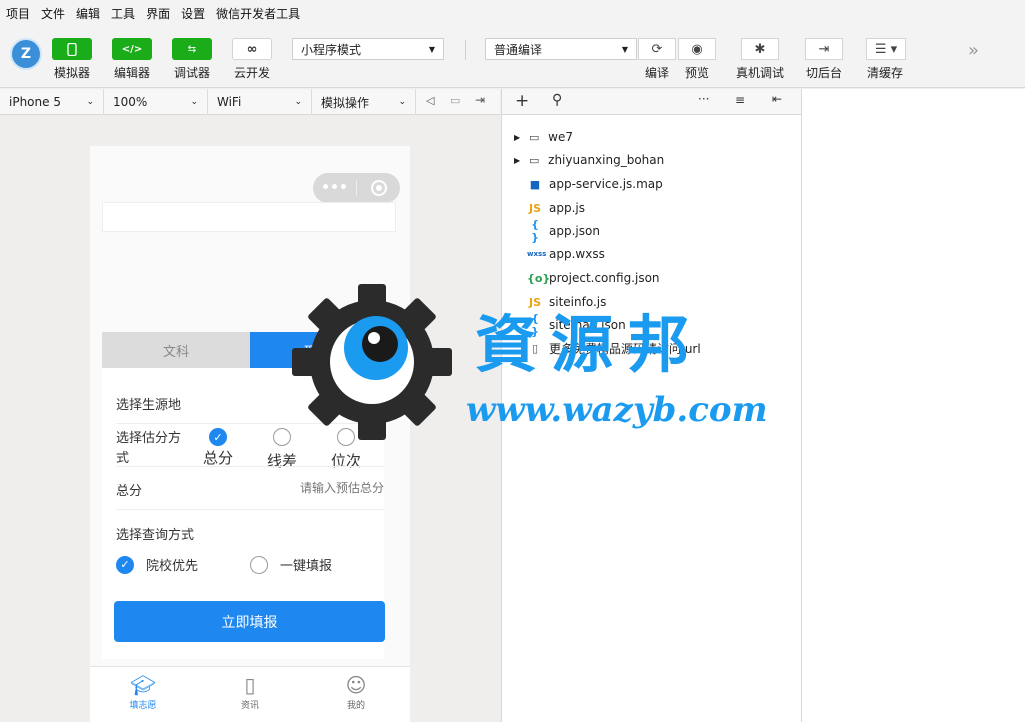 Image resolution: width=1025 pixels, height=722 pixels. What do you see at coordinates (697, 49) in the screenshot?
I see `preview-button: ◉` at bounding box center [697, 49].